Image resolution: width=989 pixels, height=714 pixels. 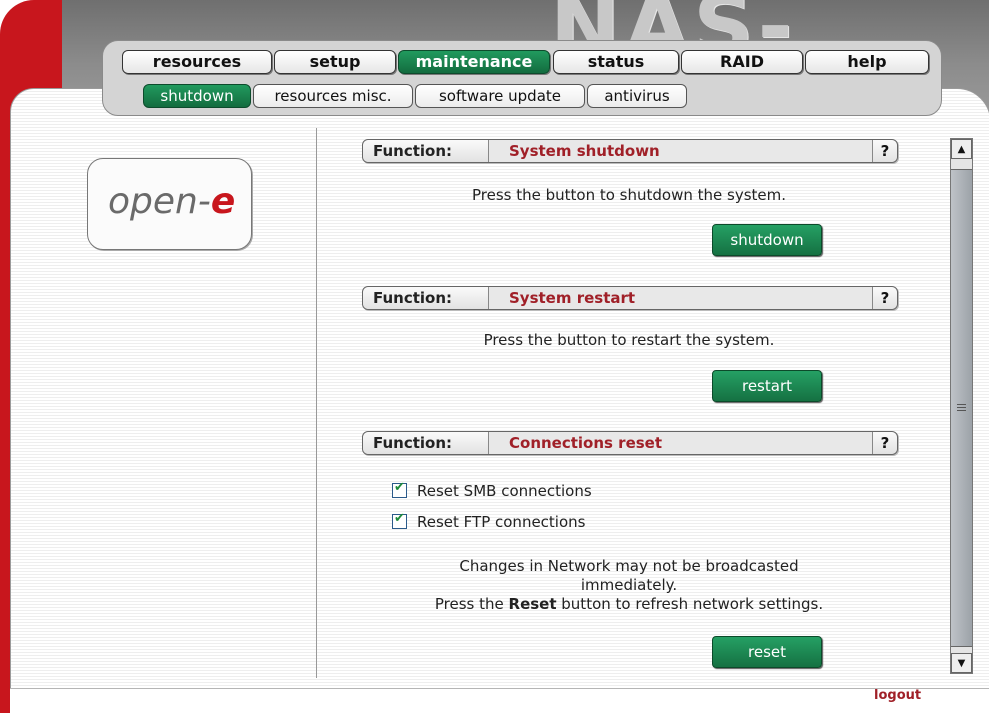 I want to click on tab-status: status, so click(x=616, y=62).